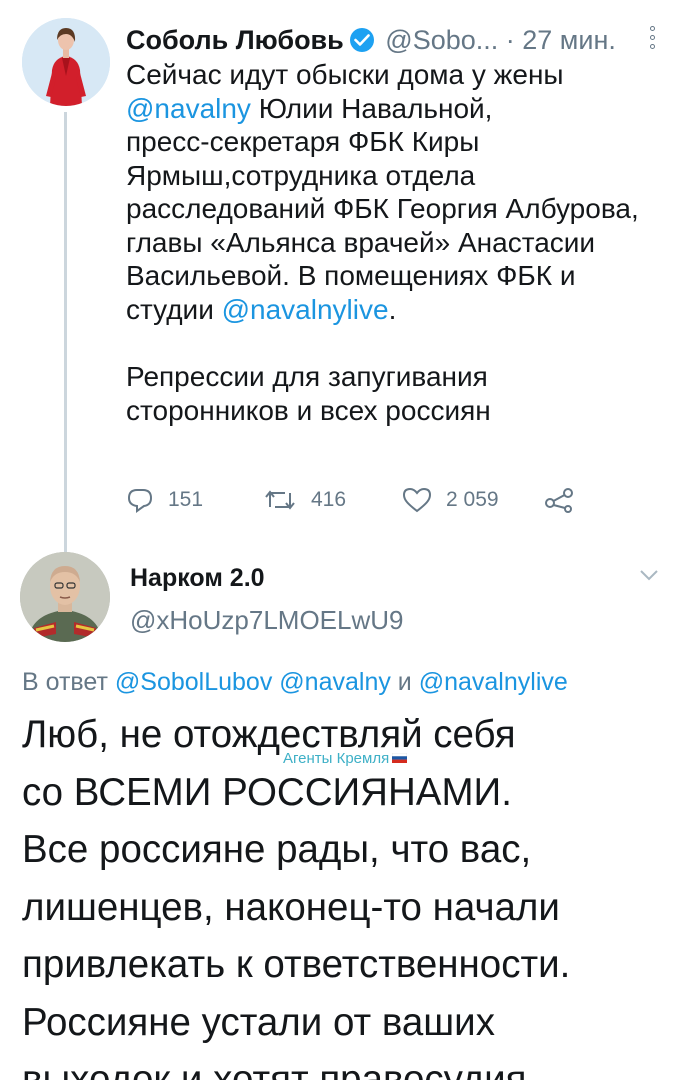 This screenshot has height=1080, width=685. What do you see at coordinates (351, 275) in the screenshot?
I see `tweet-line: Васильевой. В помещениях ФБК и` at bounding box center [351, 275].